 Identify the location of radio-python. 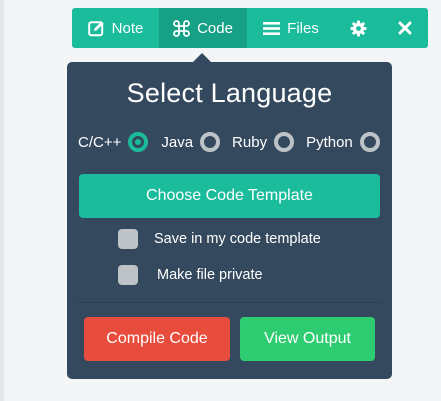
(369, 142).